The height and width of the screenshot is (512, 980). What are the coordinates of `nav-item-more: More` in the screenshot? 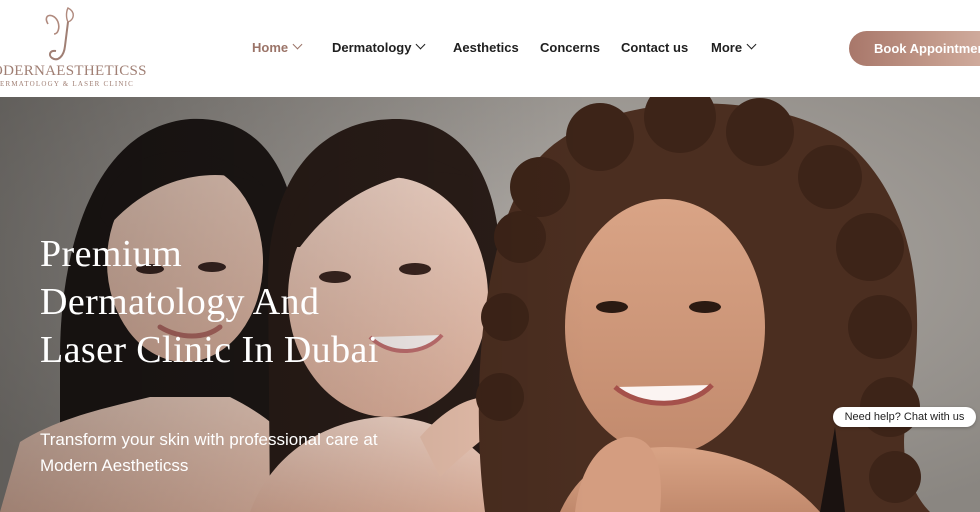 It's located at (734, 47).